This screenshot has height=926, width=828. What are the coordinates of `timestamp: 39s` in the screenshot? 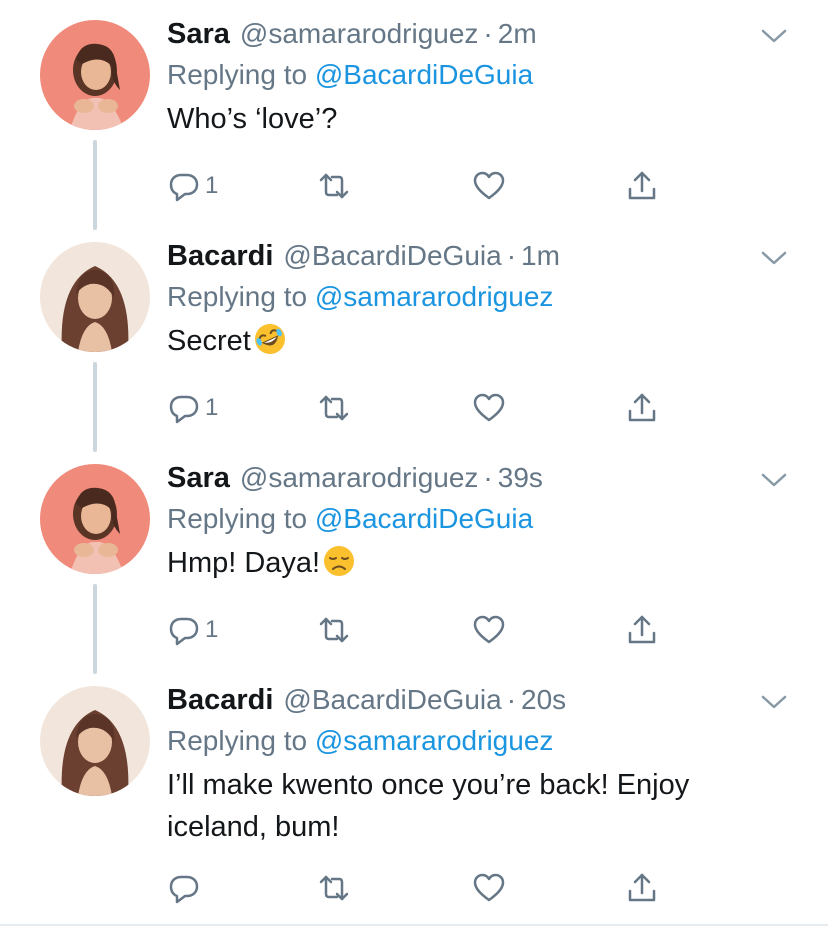 It's located at (520, 478).